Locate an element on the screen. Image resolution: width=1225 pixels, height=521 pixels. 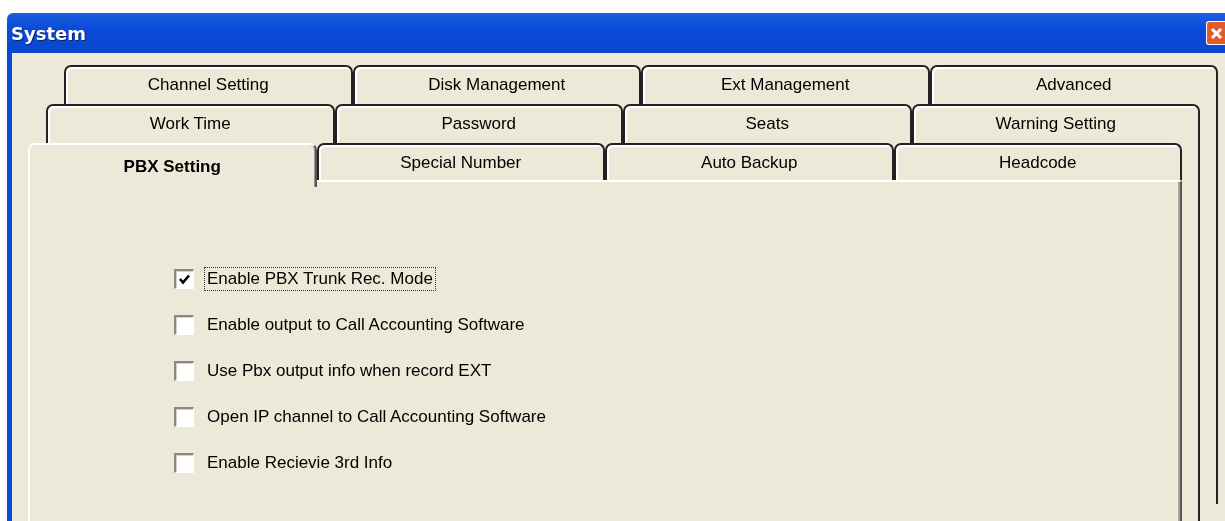
close-icon is located at coordinates (1216, 33).